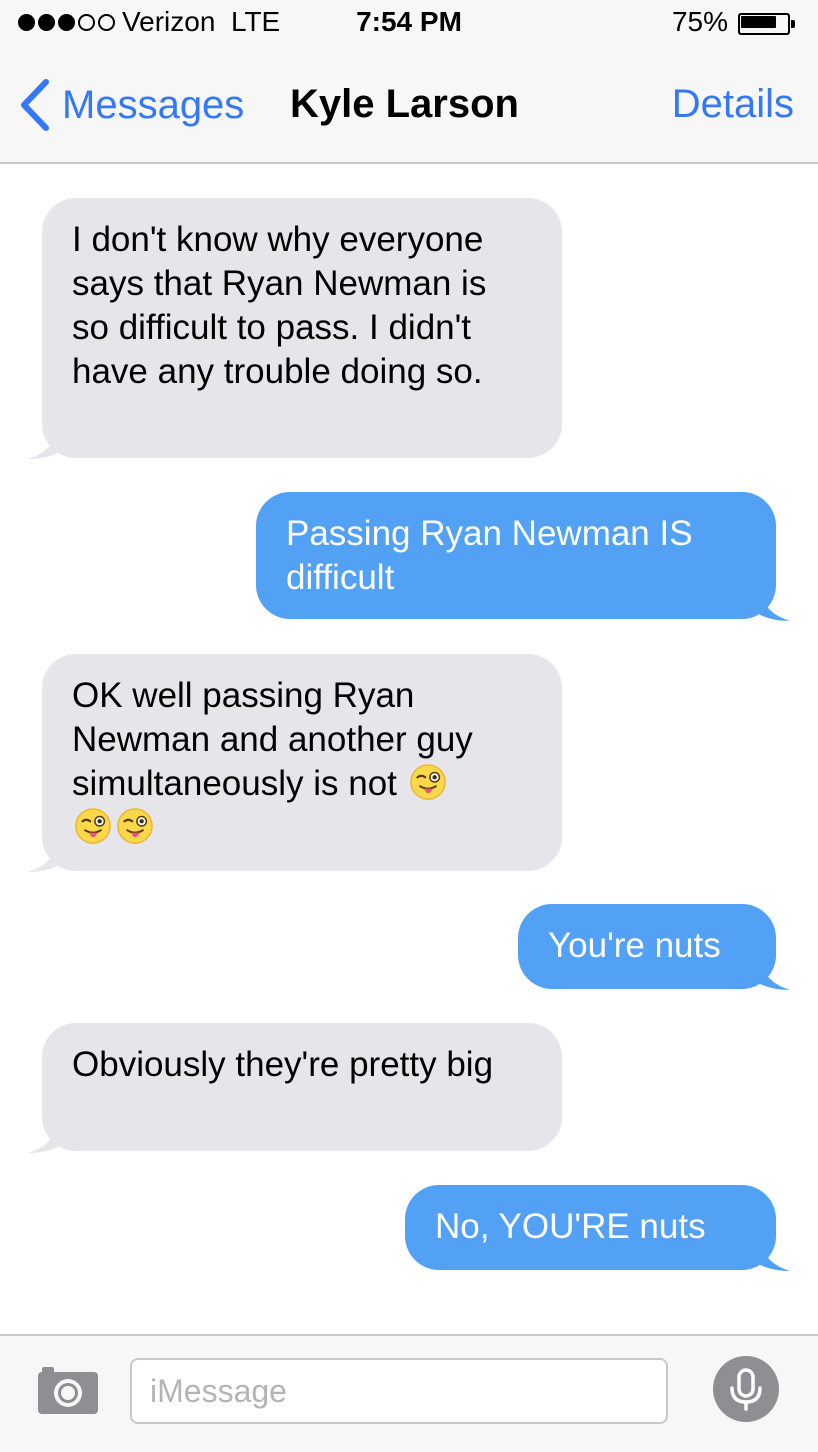 Image resolution: width=818 pixels, height=1452 pixels. What do you see at coordinates (404, 104) in the screenshot?
I see `page-title: Kyle Larson` at bounding box center [404, 104].